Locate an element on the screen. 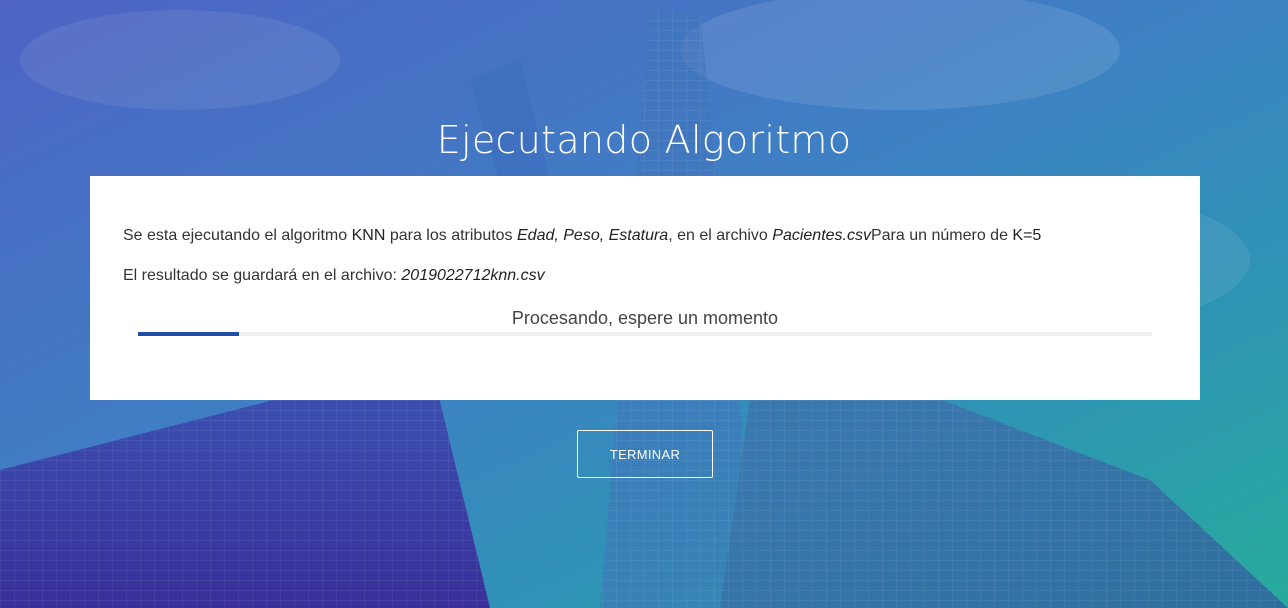  progress-label: Procesando, espere un momento is located at coordinates (645, 318).